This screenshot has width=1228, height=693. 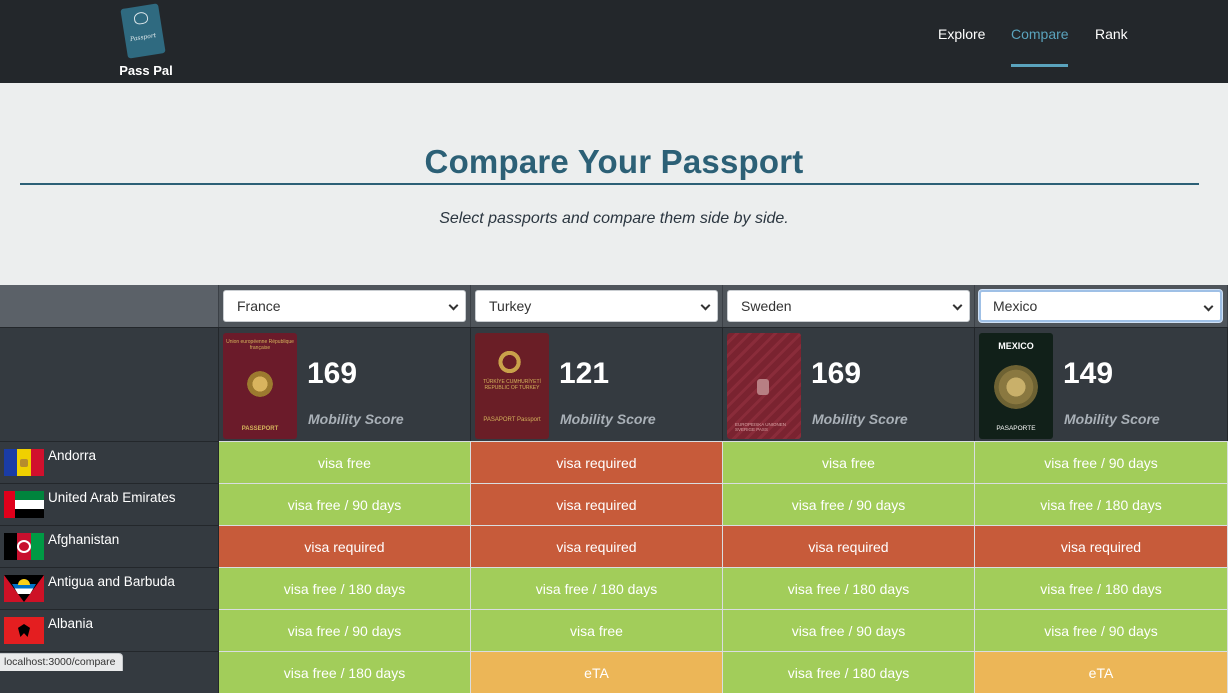 I want to click on albania-flag-icon, so click(x=24, y=630).